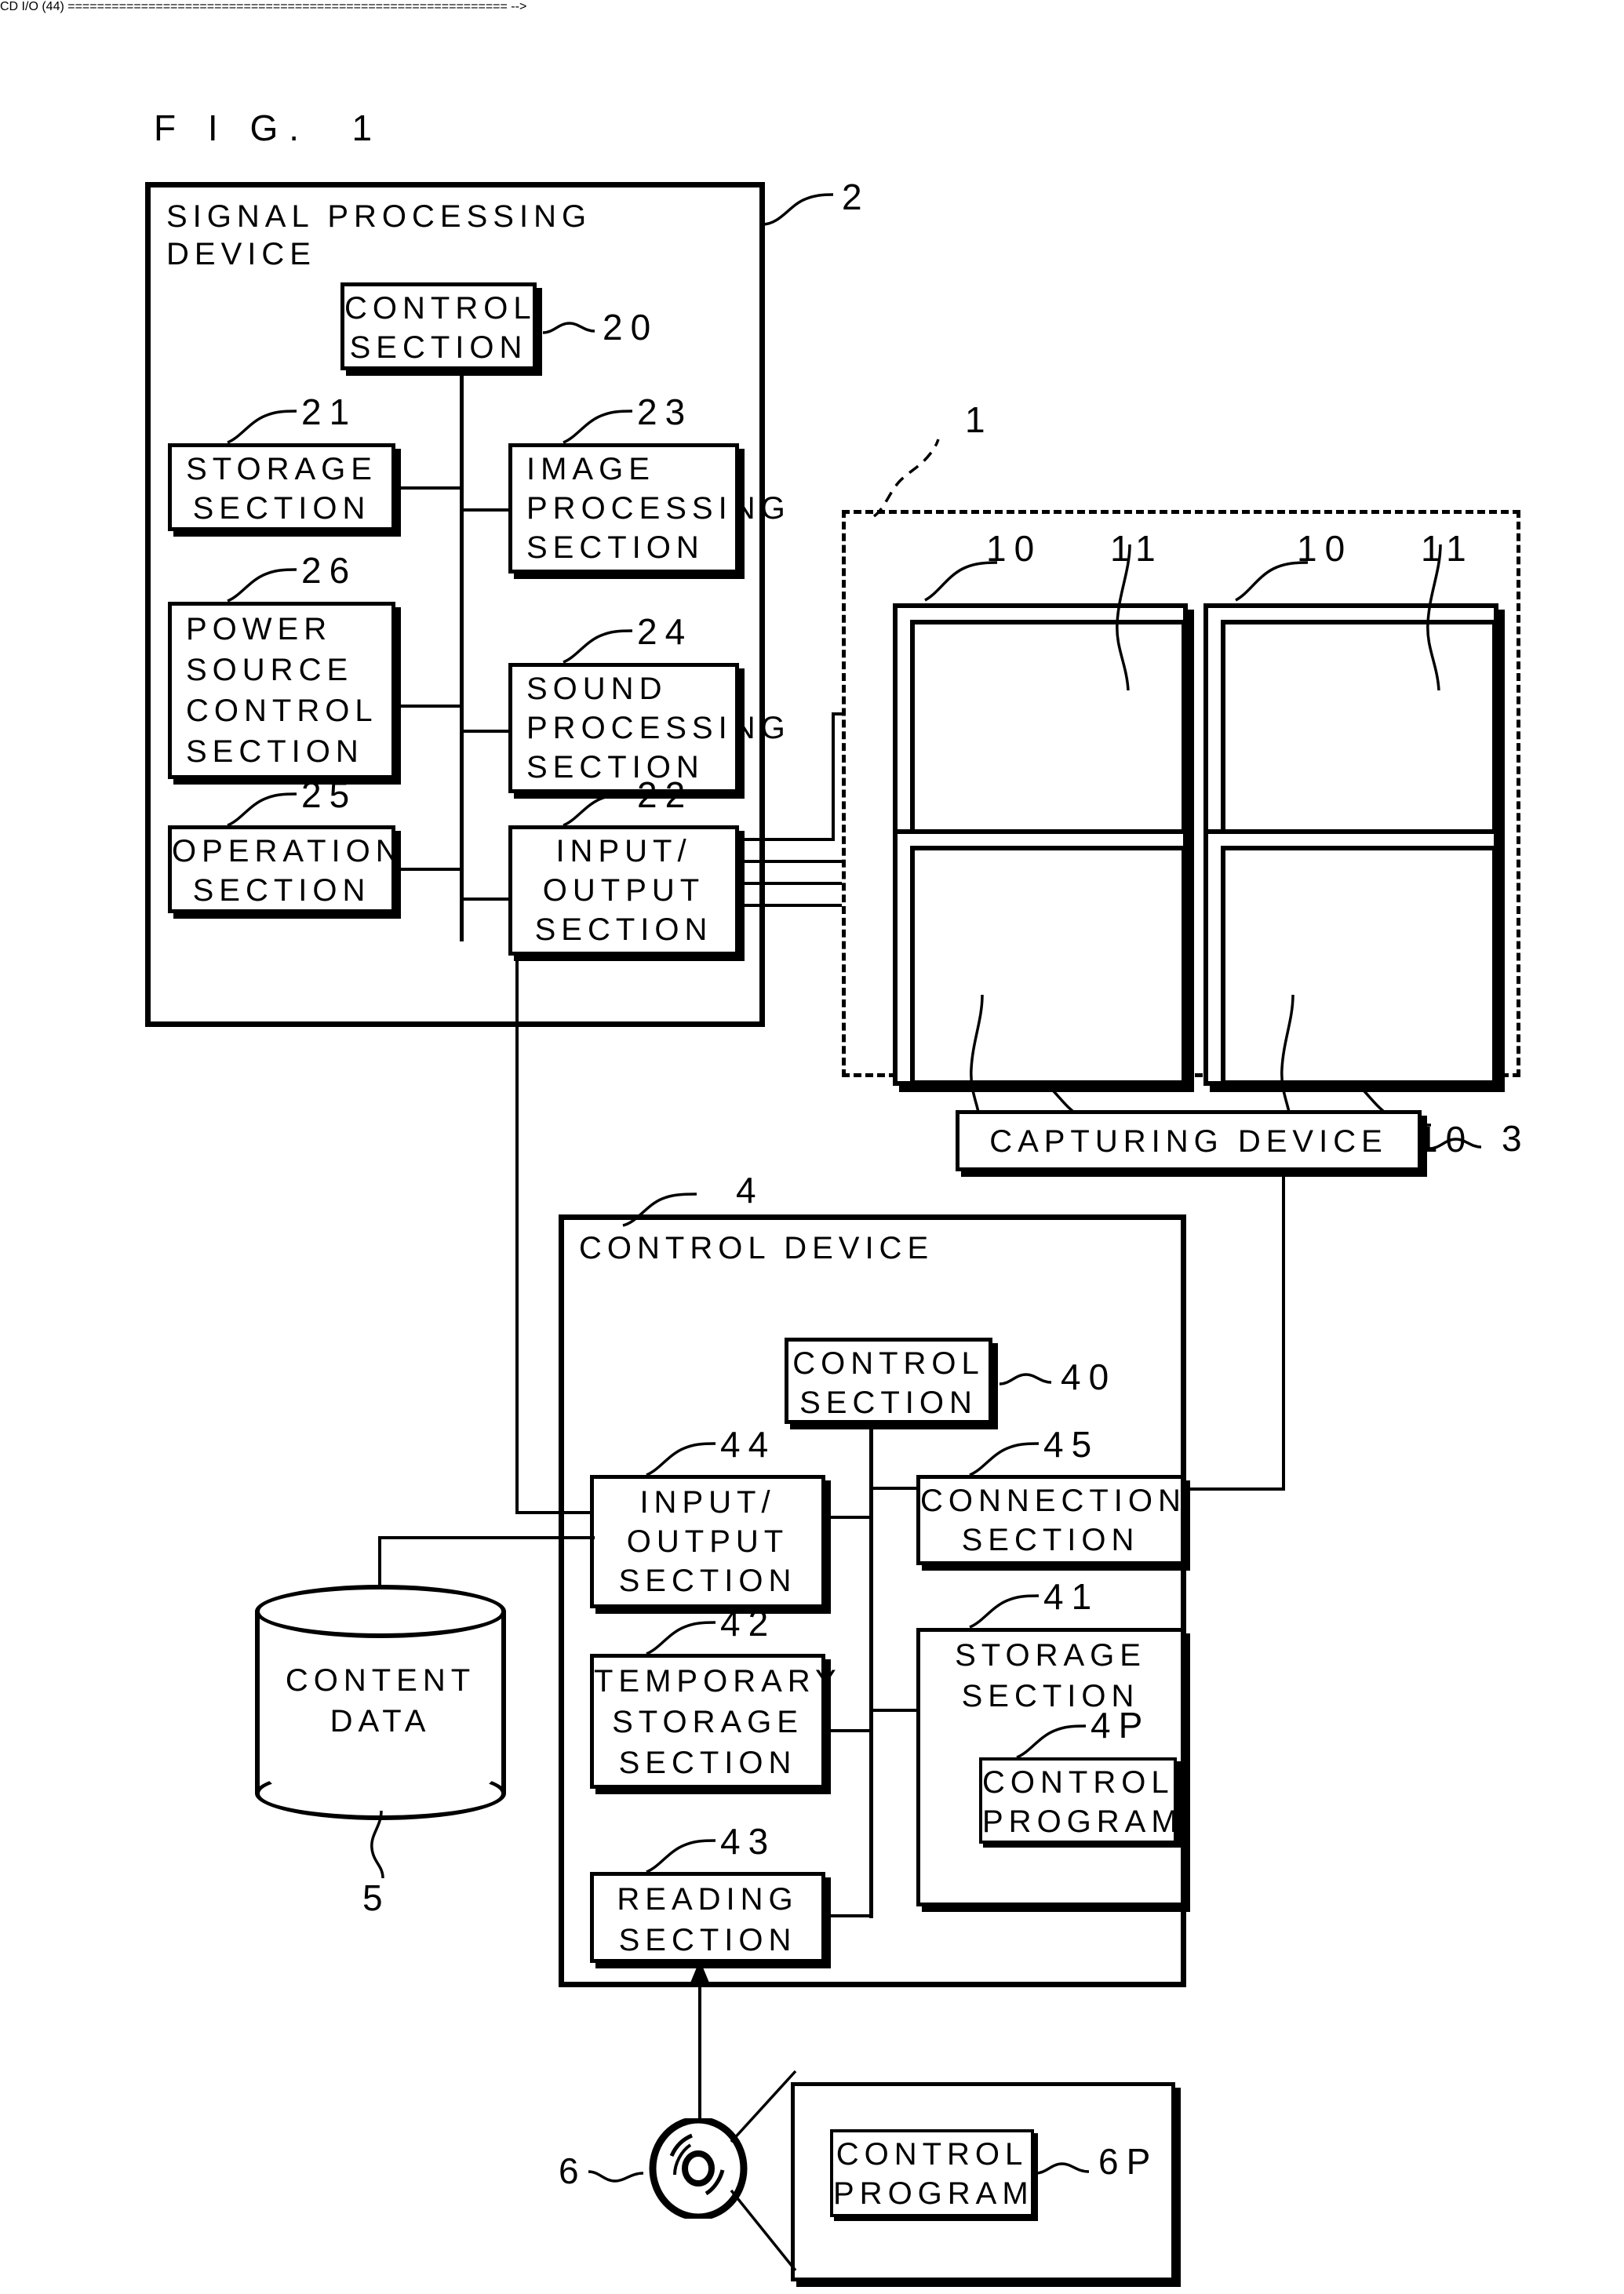  What do you see at coordinates (888, 1403) in the screenshot?
I see `cd-control-section-label-2: SECTION` at bounding box center [888, 1403].